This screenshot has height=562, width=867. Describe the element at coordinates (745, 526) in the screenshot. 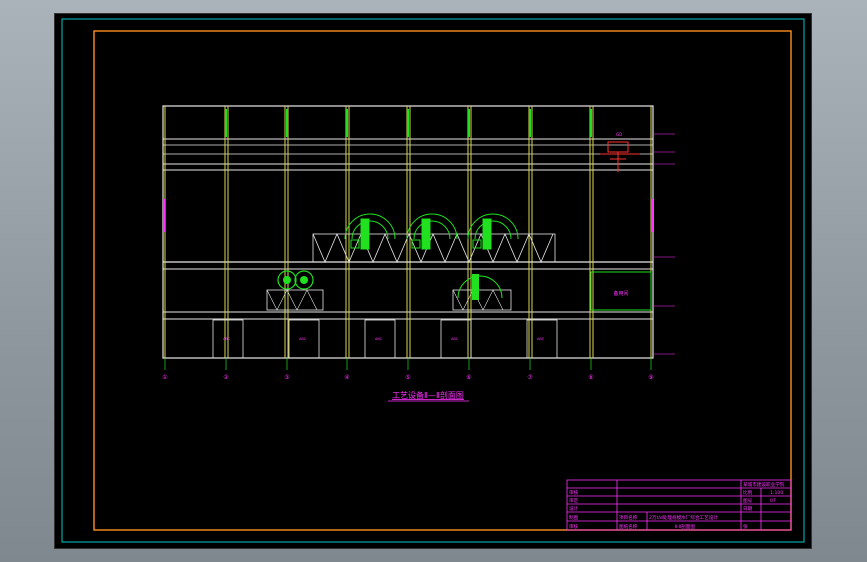

I see `tb-sheet-unit: 张` at that location.